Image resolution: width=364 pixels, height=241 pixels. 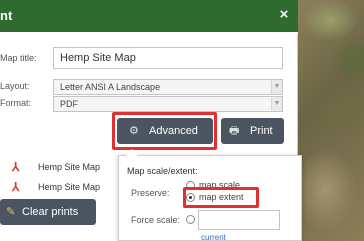 I want to click on format-select: PDF ▼, so click(x=168, y=104).